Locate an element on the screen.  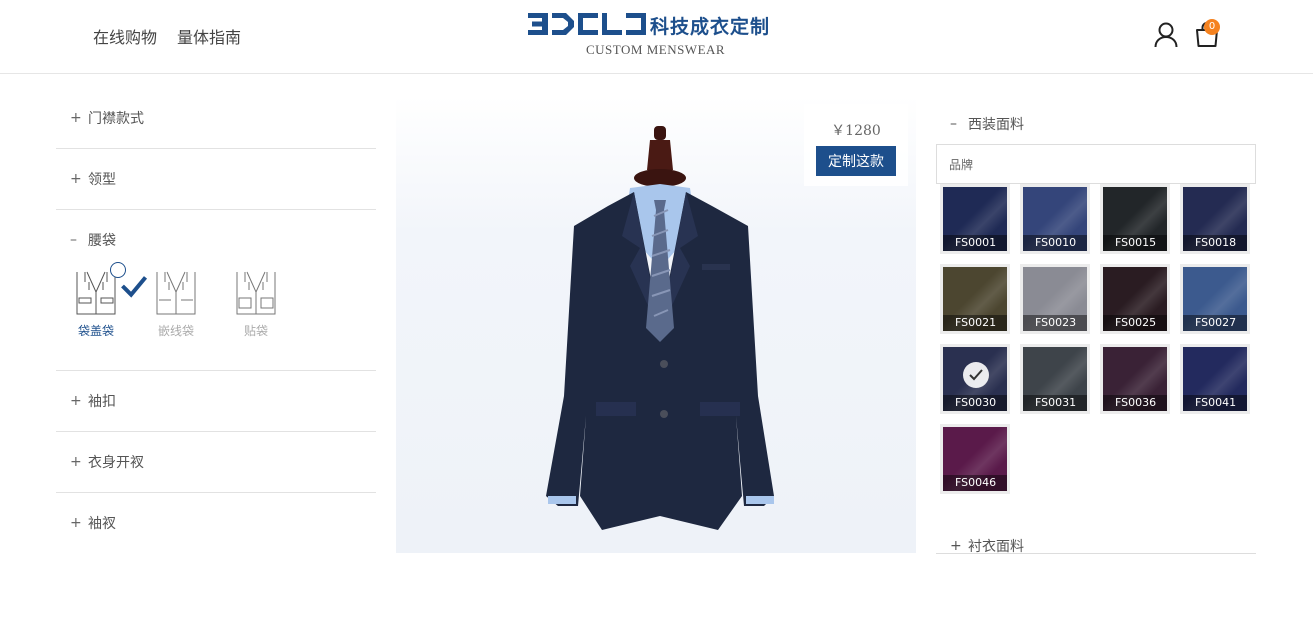
fabric-swatch: FS0010 is located at coordinates (1055, 219).